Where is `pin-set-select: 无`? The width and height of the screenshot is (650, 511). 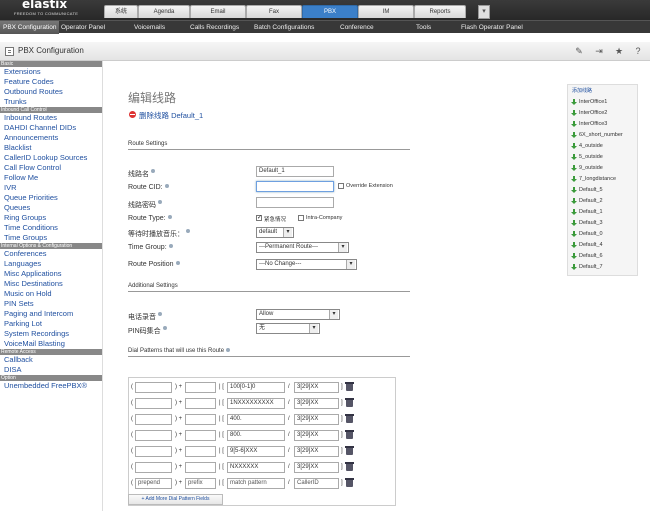
pin-set-select: 无 is located at coordinates (288, 328).